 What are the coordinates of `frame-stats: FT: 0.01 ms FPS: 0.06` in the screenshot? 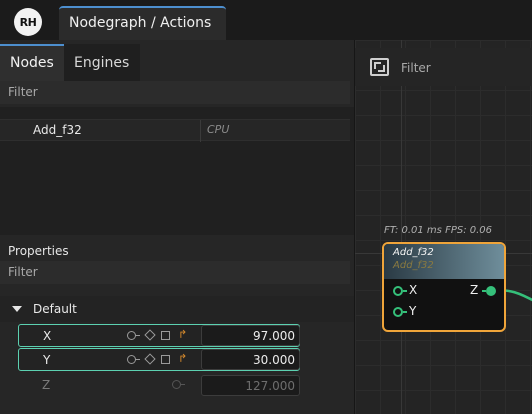 It's located at (438, 230).